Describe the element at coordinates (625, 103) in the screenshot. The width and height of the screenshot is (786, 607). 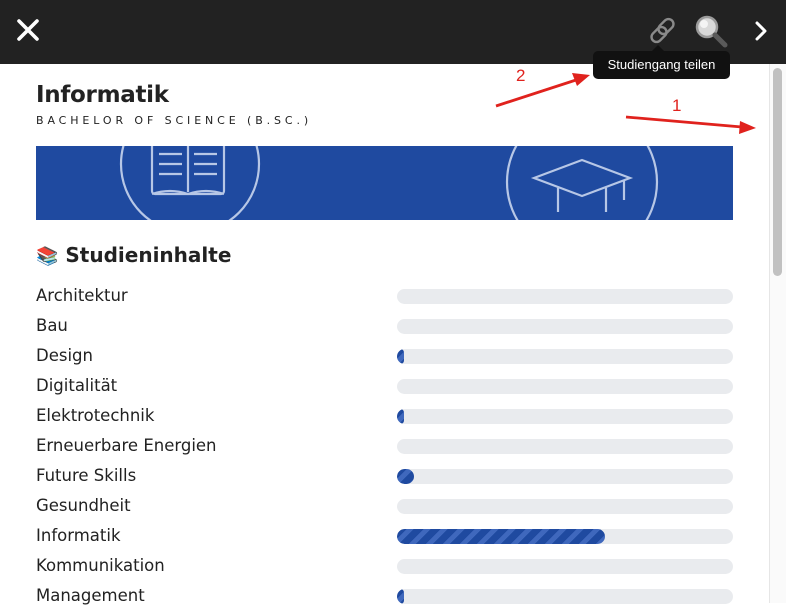
I see `annotation-arrows` at that location.